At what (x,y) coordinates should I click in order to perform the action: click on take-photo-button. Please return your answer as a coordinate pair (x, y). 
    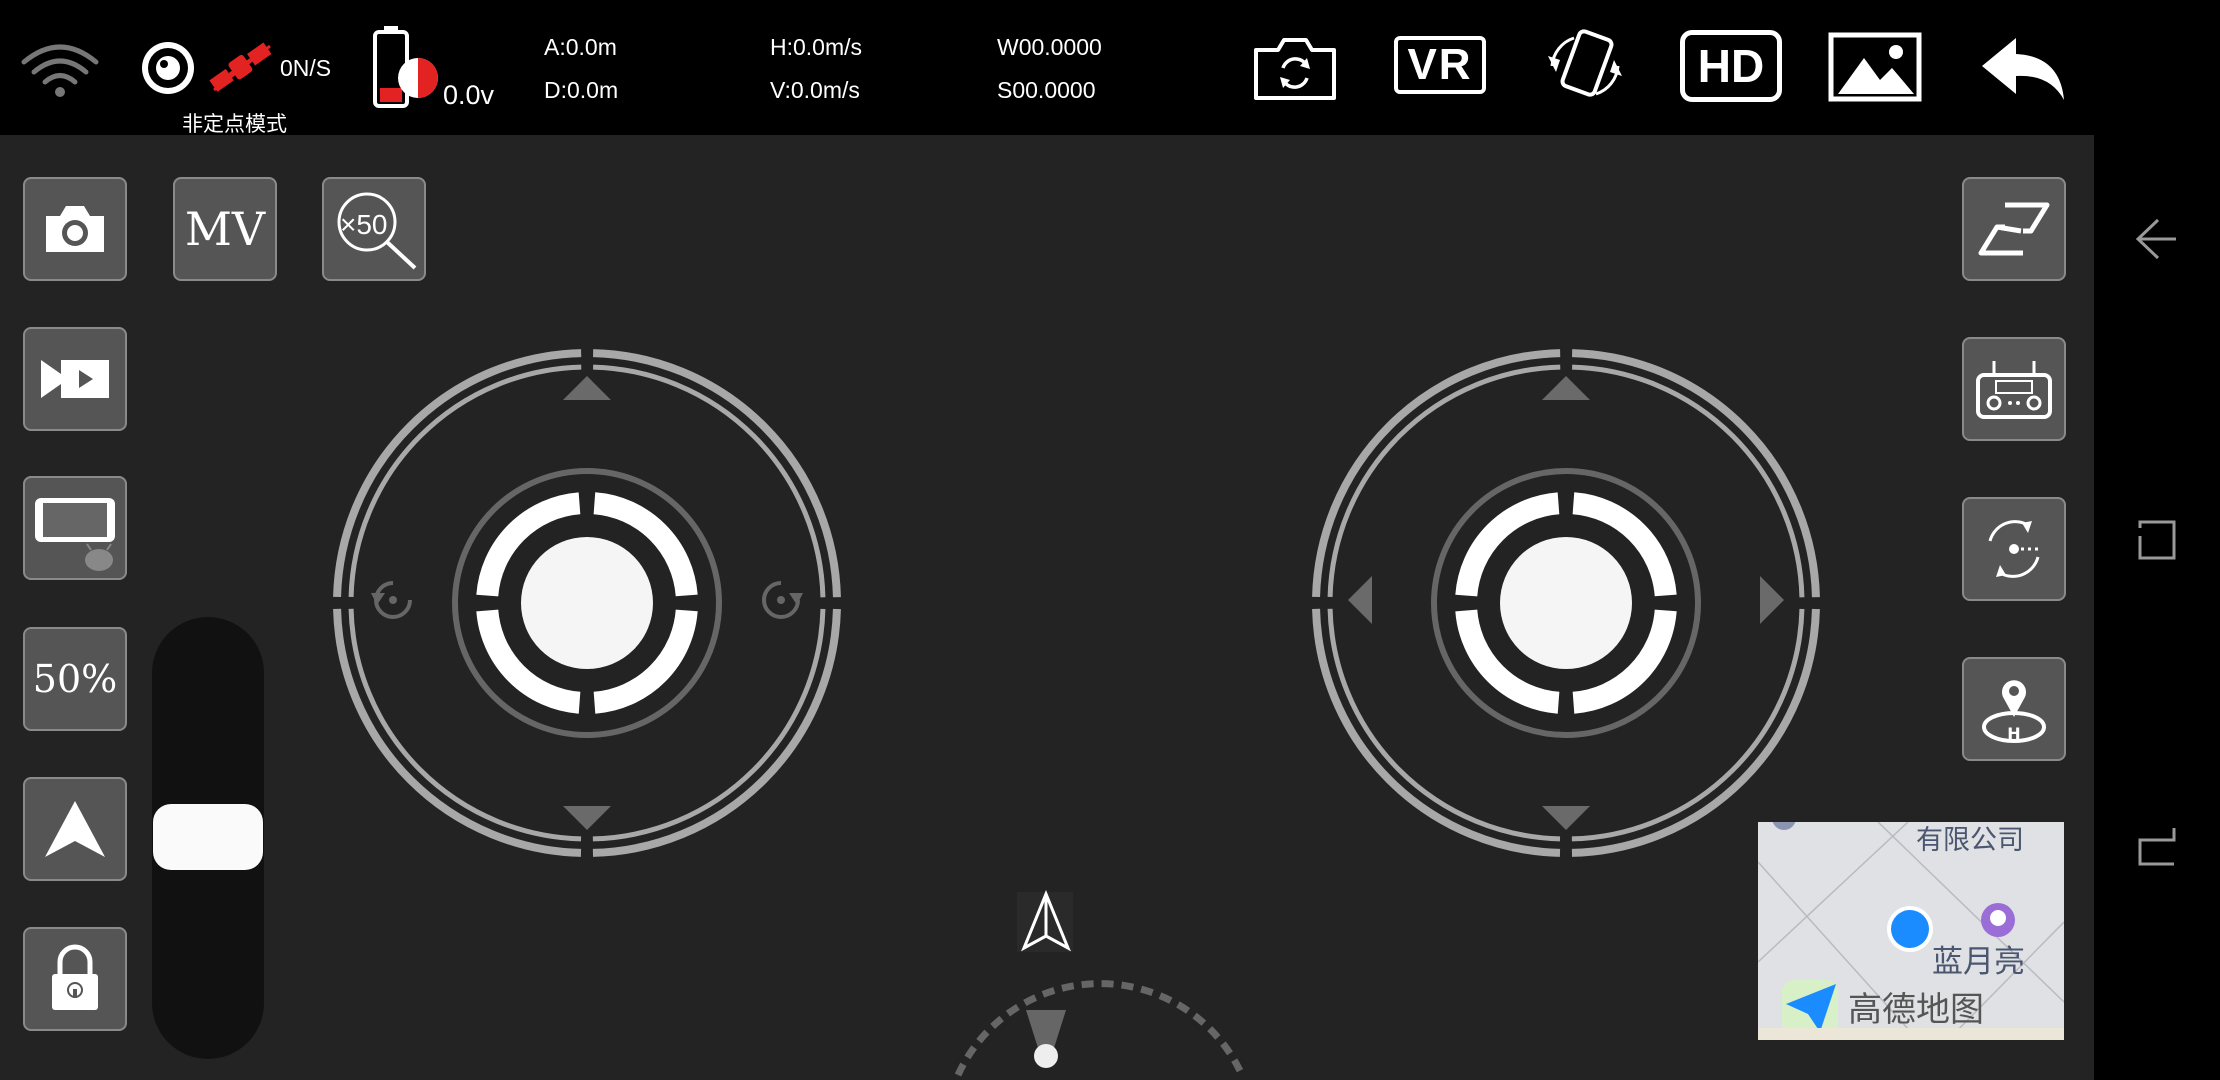
    Looking at the image, I should click on (75, 229).